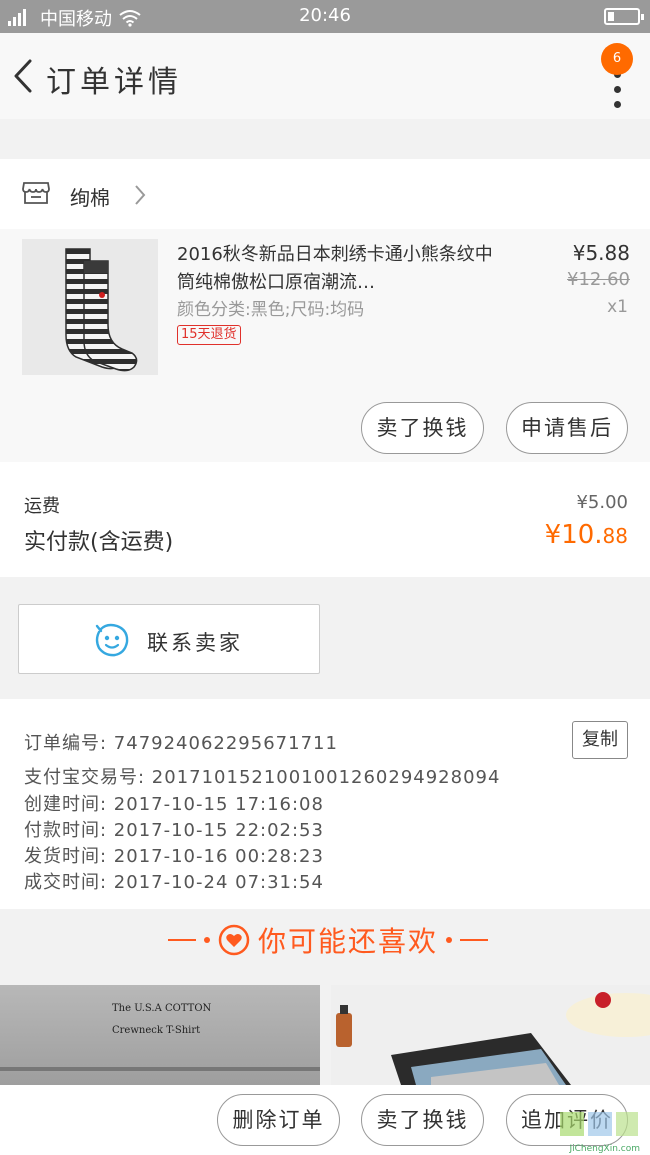 The height and width of the screenshot is (1155, 650). Describe the element at coordinates (174, 830) in the screenshot. I see `paid-time: 付款时间: 2017-10-15 22:02:53` at that location.